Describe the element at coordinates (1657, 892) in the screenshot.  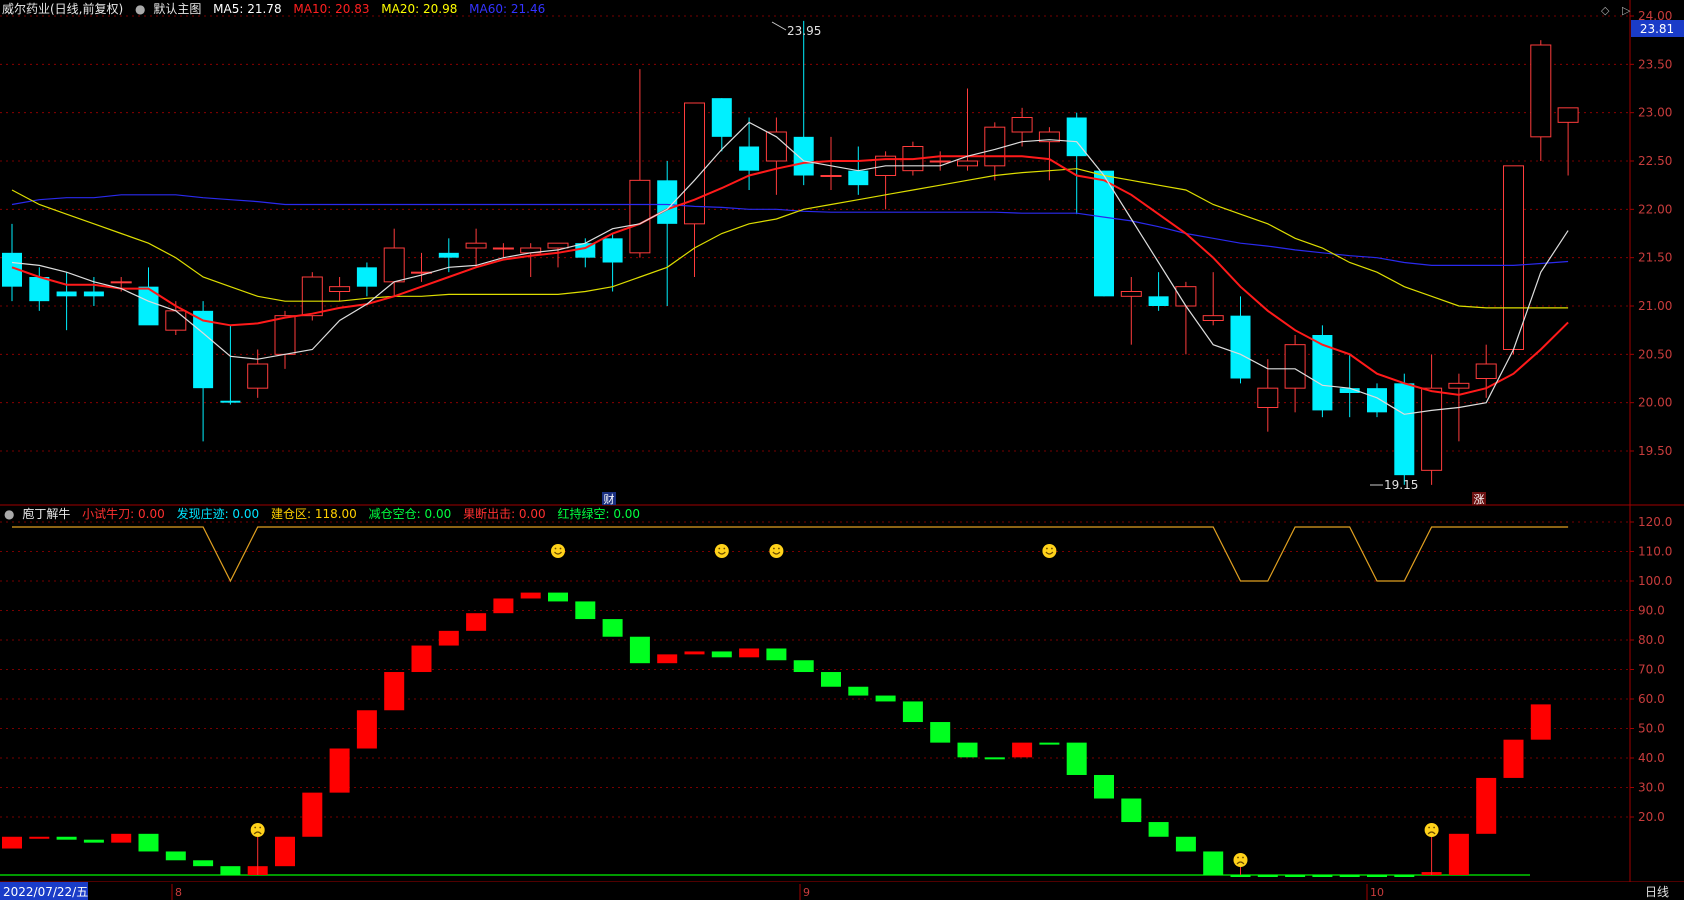
I see `period-label: 日线` at that location.